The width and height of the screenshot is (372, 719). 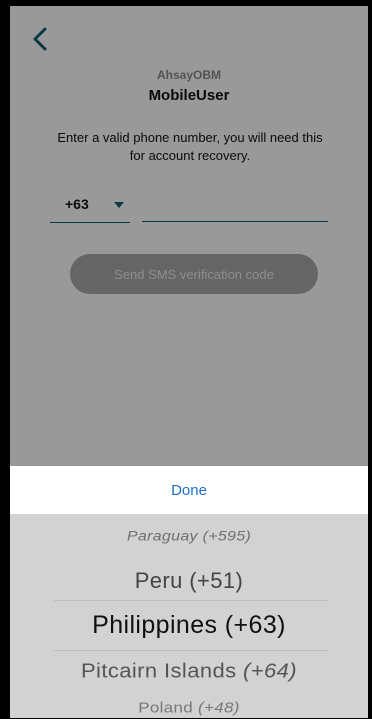 What do you see at coordinates (191, 650) in the screenshot?
I see `picker-selection-line-bottom` at bounding box center [191, 650].